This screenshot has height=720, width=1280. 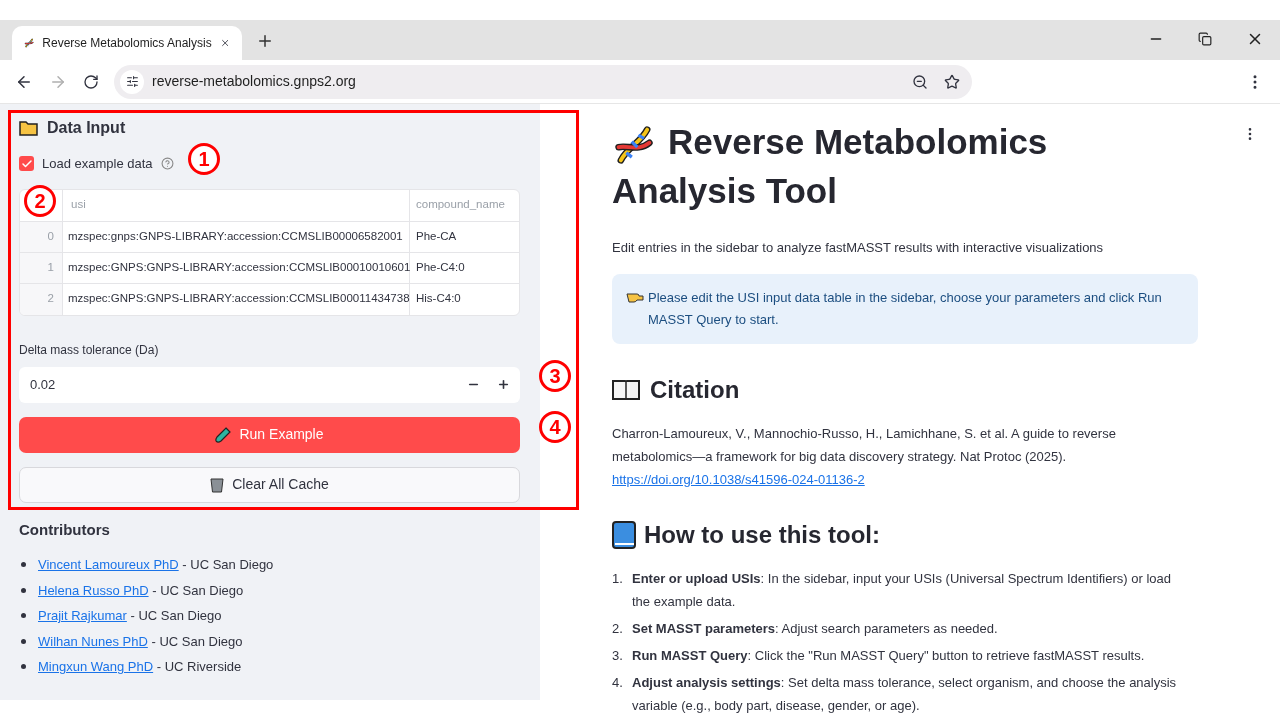 What do you see at coordinates (905, 480) in the screenshot?
I see `citation-link: https://doi.org/10.1038/s41596-024-01136-2` at bounding box center [905, 480].